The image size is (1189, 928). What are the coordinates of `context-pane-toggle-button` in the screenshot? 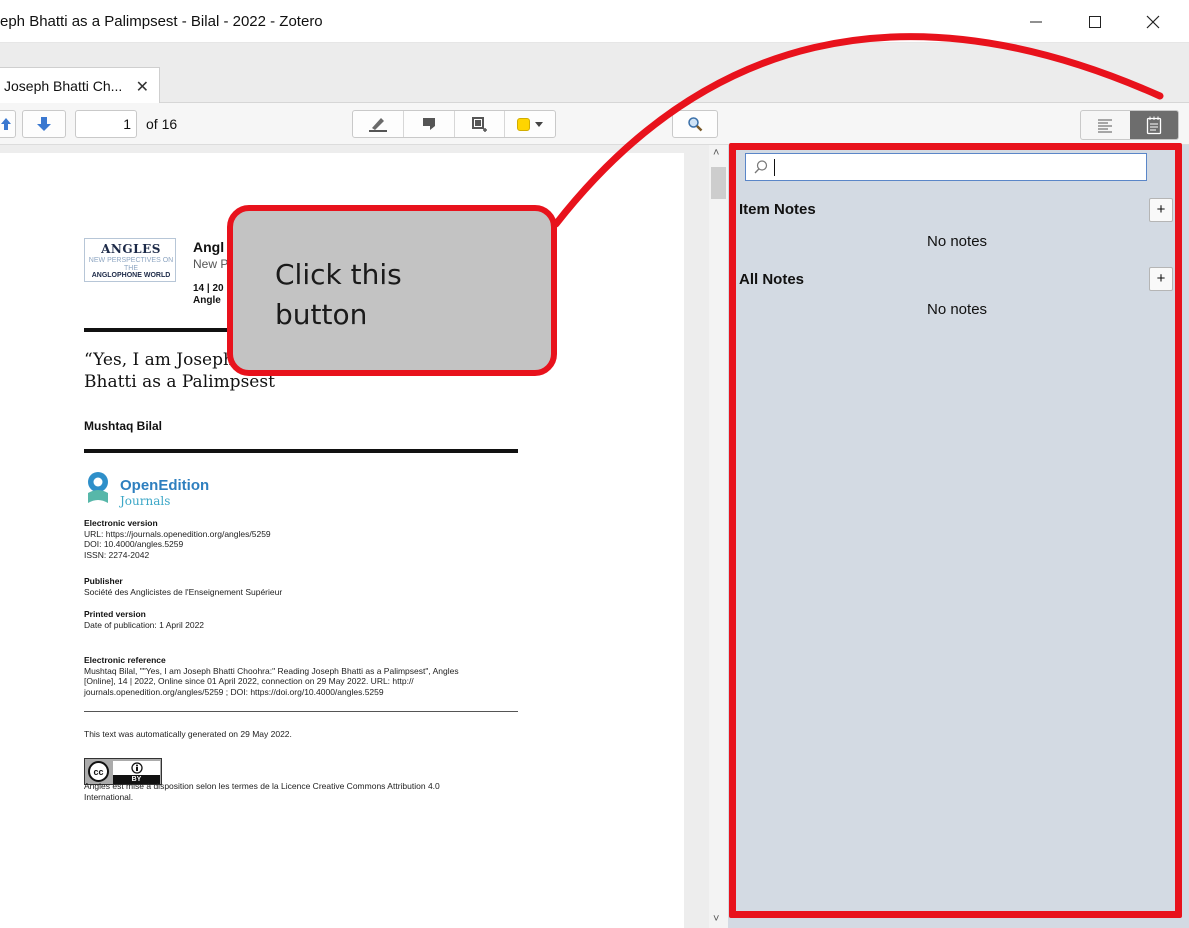 It's located at (1105, 125).